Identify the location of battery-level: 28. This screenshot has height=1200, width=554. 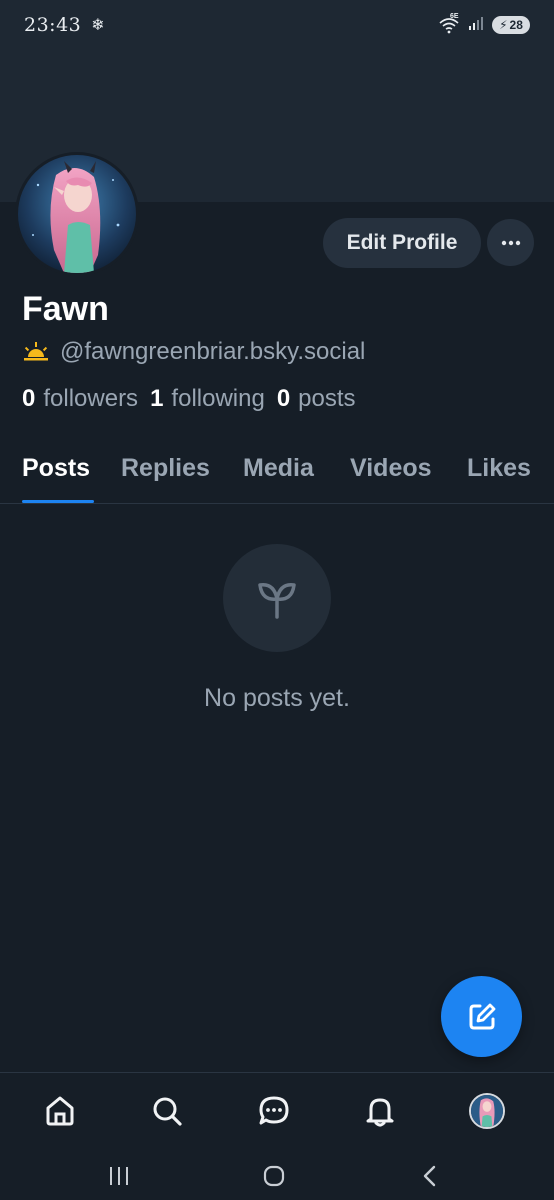
(516, 25).